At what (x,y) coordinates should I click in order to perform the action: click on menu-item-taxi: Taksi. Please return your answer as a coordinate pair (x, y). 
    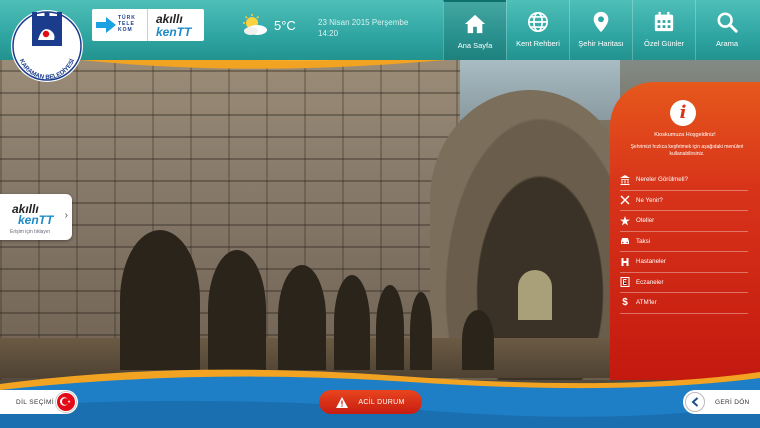
    Looking at the image, I should click on (684, 242).